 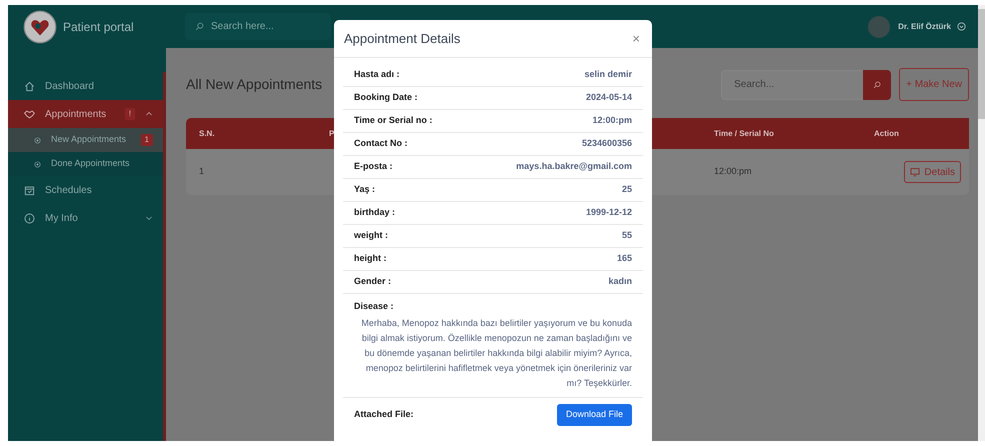 I want to click on calendar-icon, so click(x=29, y=190).